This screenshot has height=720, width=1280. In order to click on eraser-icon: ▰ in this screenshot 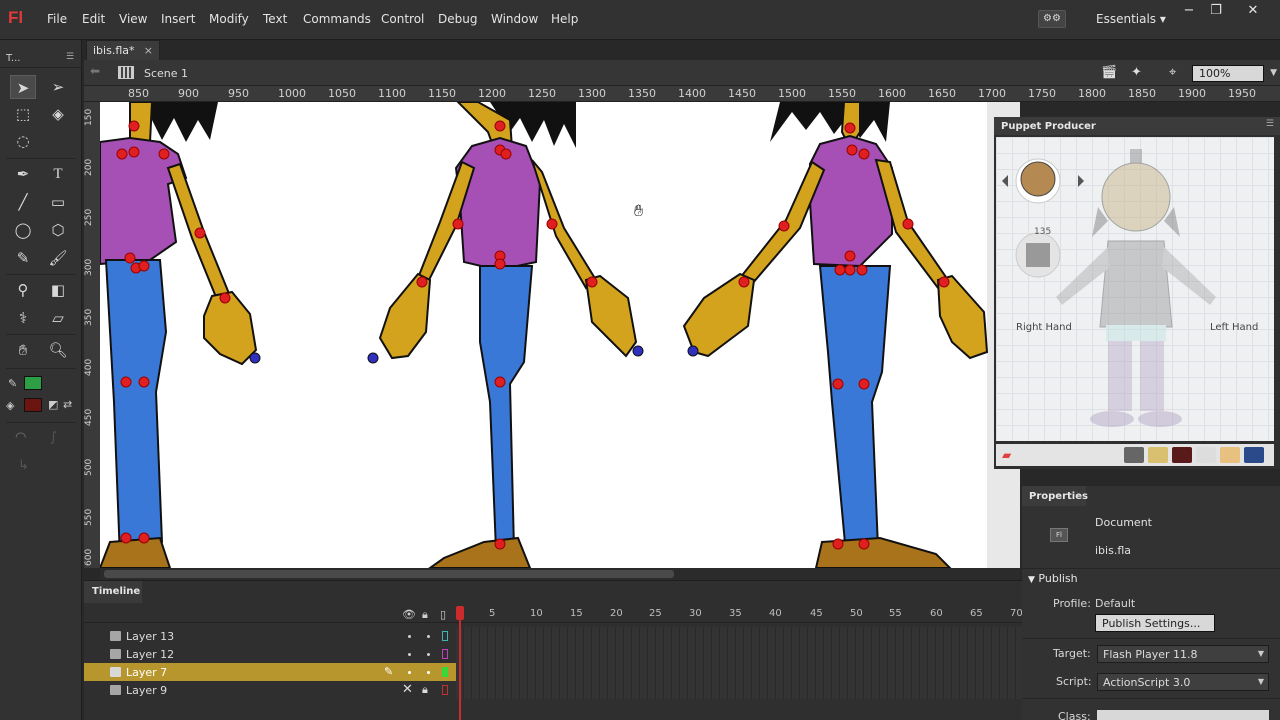, I will do `click(1006, 455)`.